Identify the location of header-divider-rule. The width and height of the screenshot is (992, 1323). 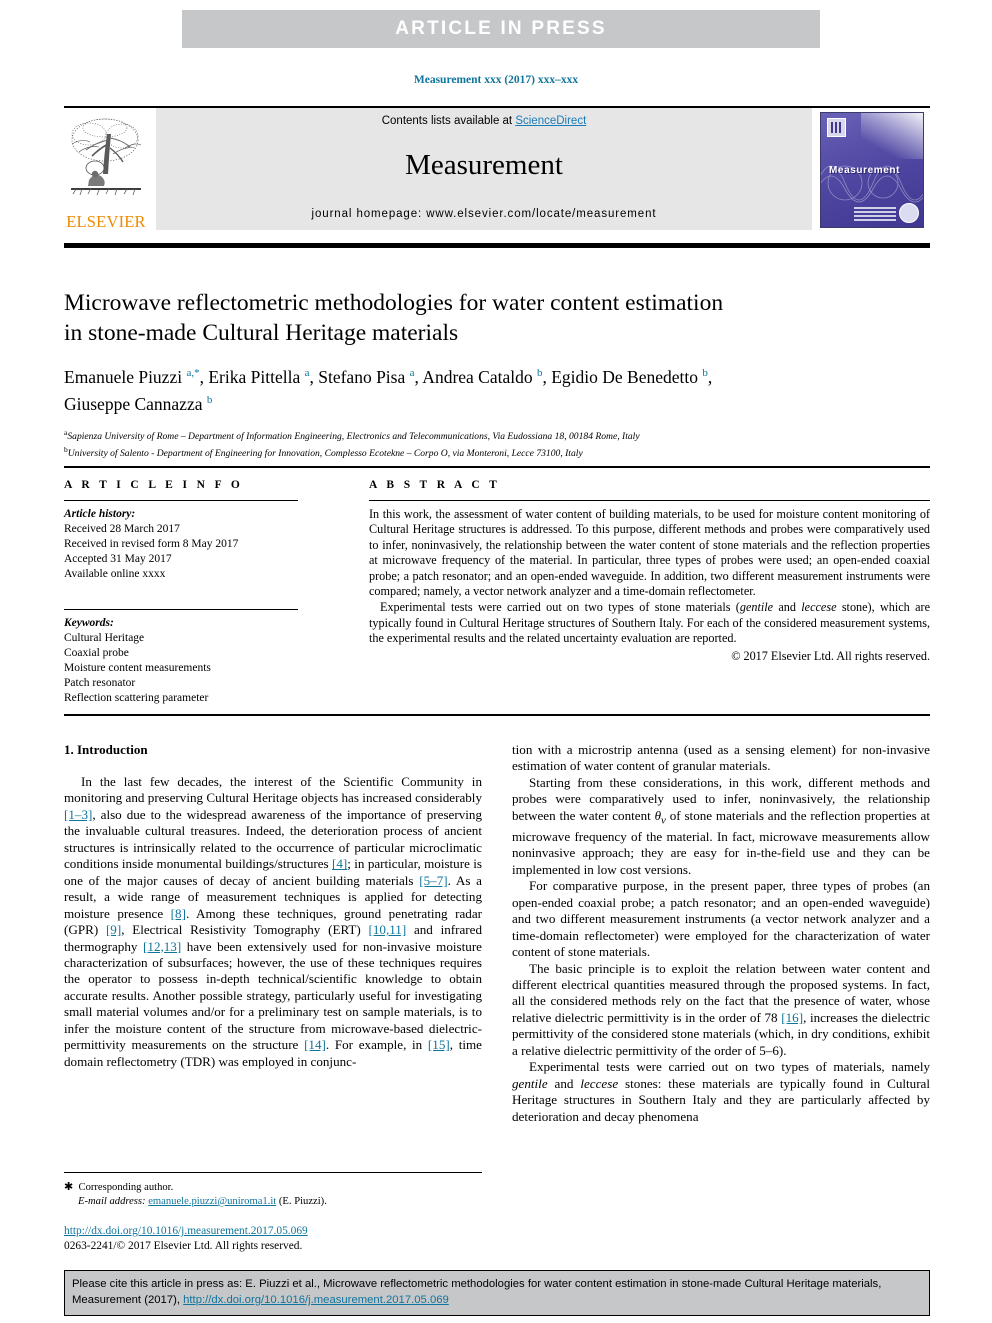
(497, 245).